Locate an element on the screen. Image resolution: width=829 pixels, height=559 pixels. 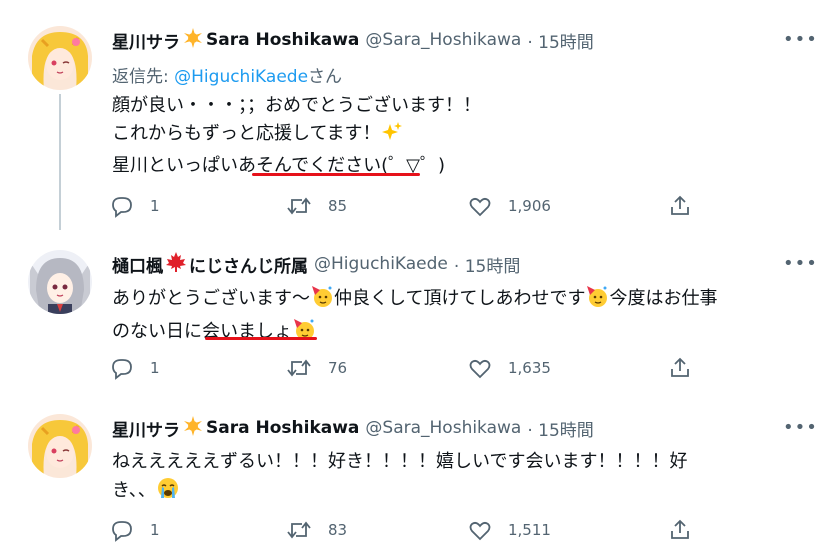
like-button: 1,906 is located at coordinates (509, 206).